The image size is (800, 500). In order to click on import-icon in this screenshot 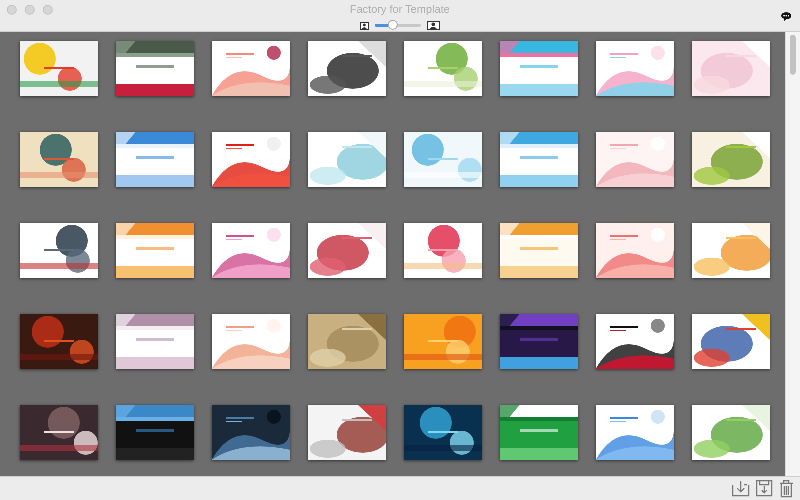, I will do `click(741, 488)`.